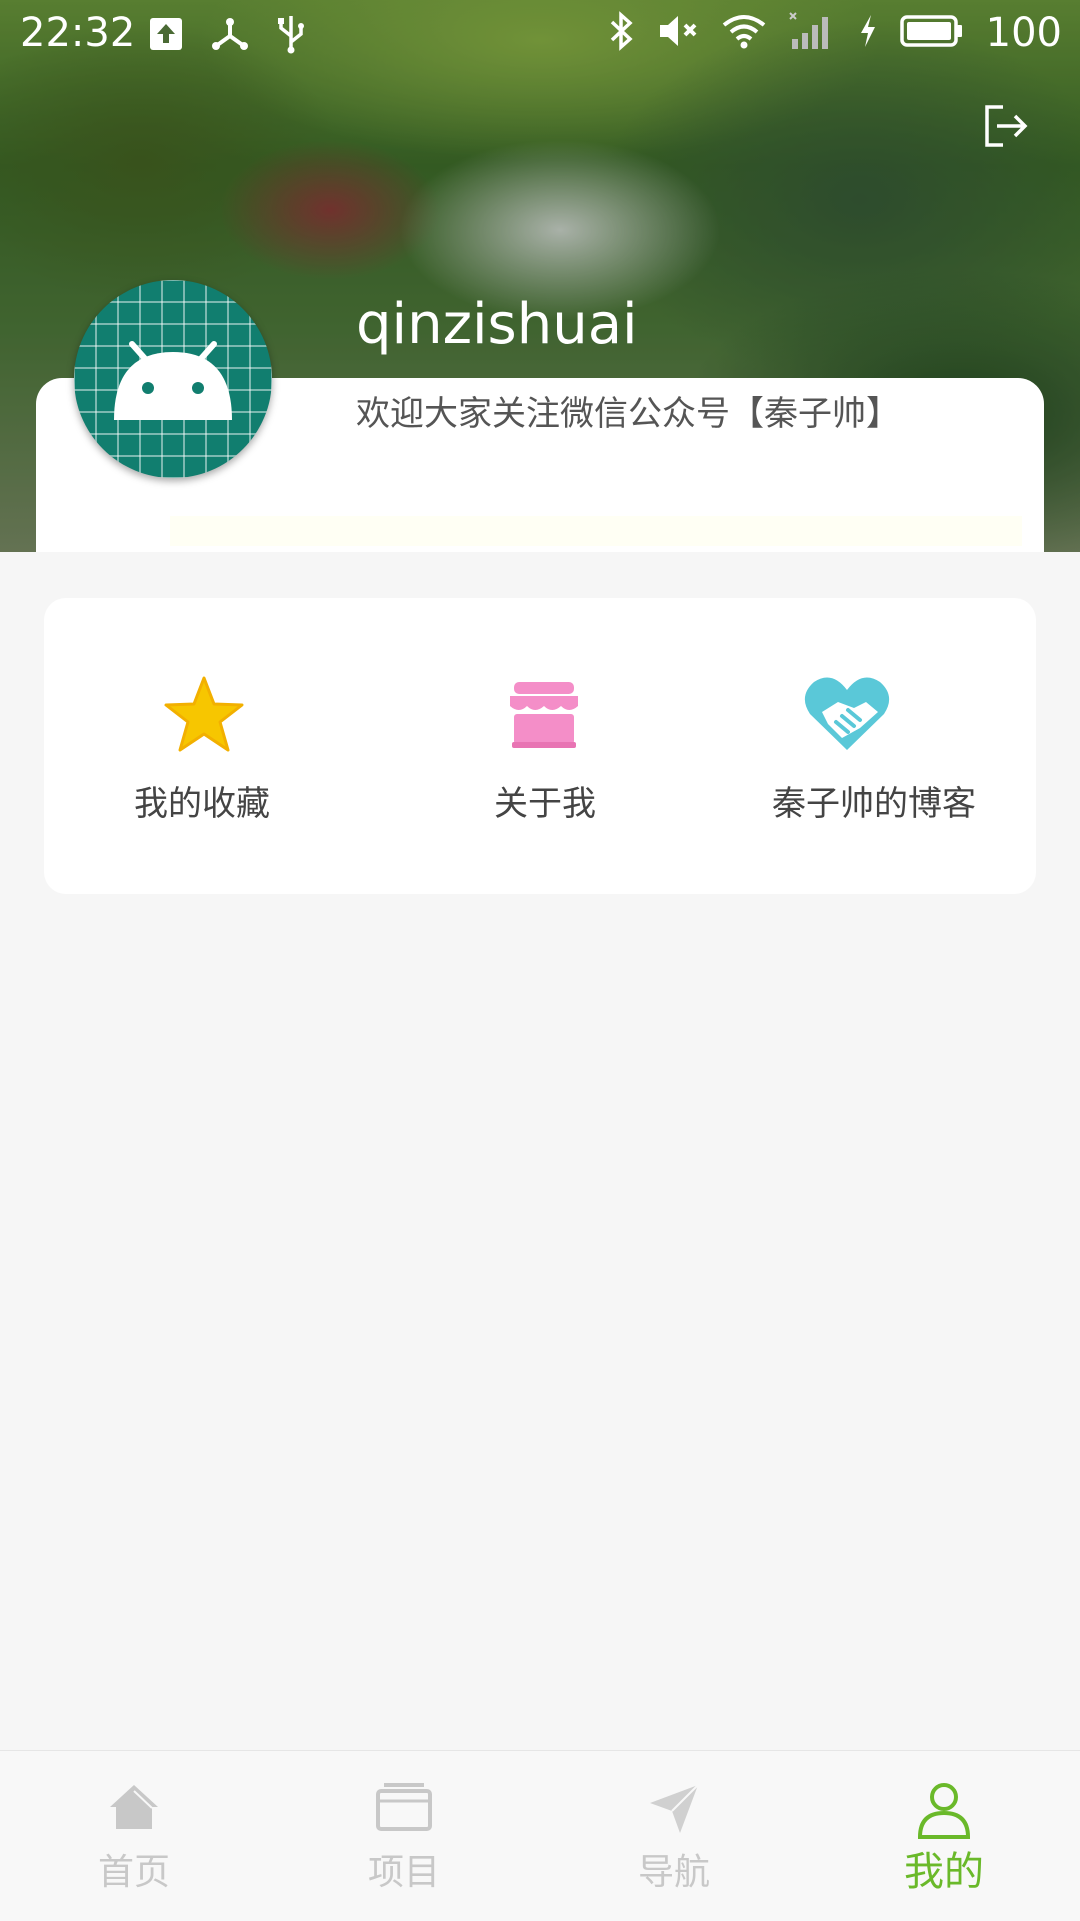  I want to click on status-bar: 22:32 100, so click(540, 35).